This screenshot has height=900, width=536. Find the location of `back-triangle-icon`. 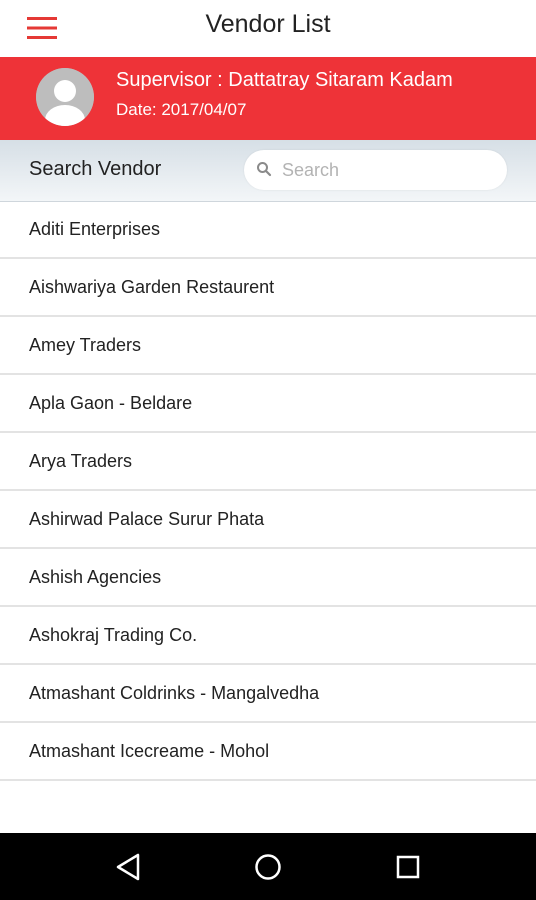

back-triangle-icon is located at coordinates (128, 867).